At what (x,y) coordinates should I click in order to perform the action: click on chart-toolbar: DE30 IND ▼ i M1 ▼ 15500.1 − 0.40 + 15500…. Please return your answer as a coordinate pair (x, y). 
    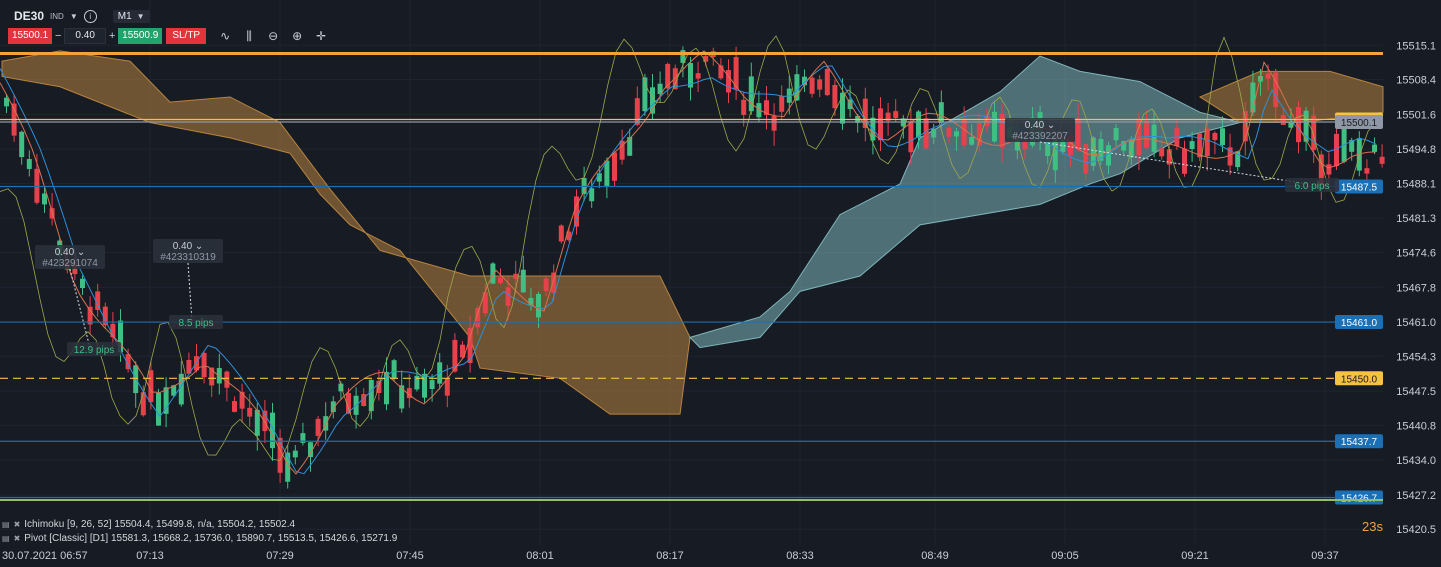
    Looking at the image, I should click on (176, 26).